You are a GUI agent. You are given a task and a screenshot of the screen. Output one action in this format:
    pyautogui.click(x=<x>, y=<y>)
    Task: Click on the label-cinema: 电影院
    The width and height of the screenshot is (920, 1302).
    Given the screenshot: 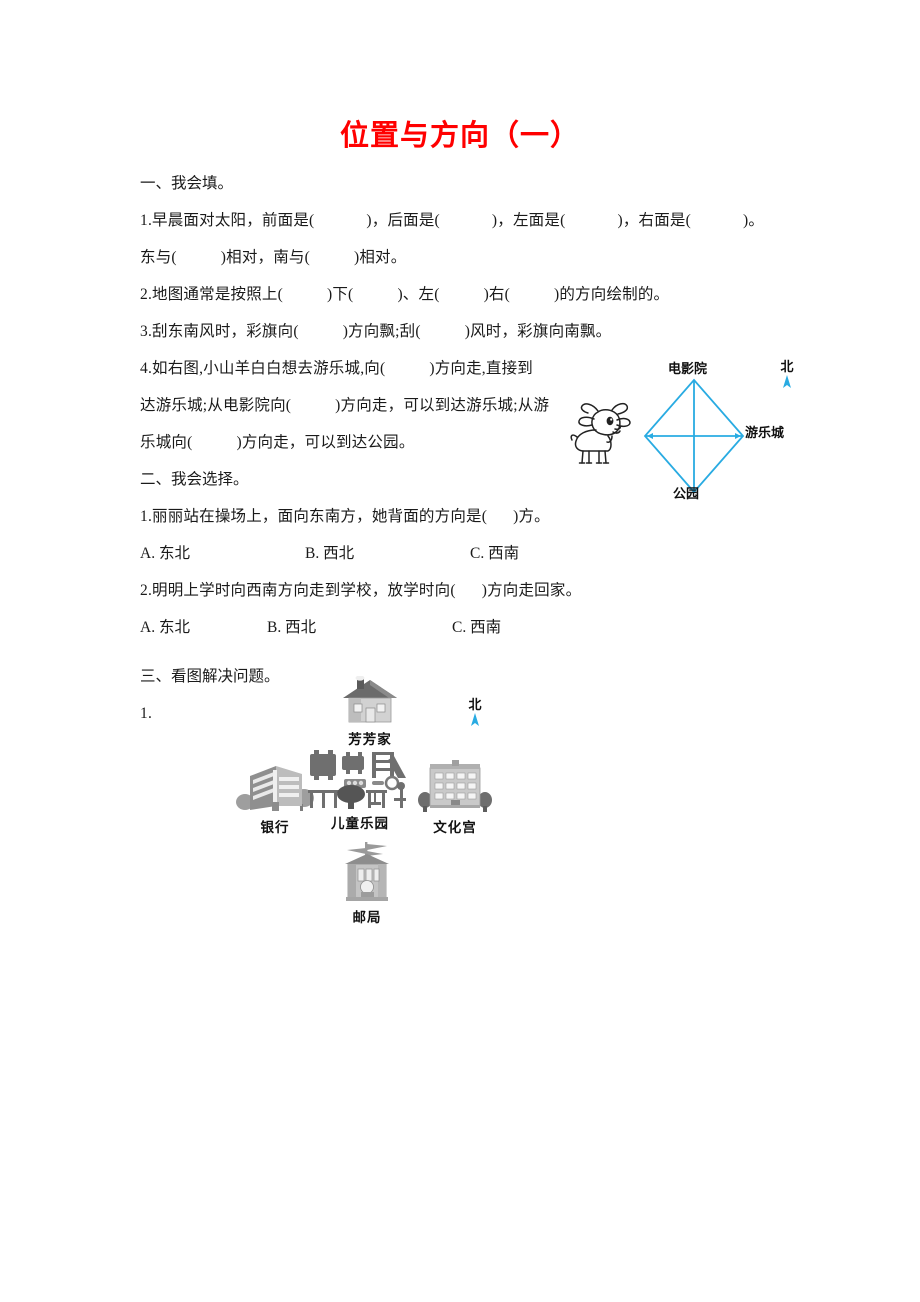 What is the action you would take?
    pyautogui.click(x=688, y=368)
    